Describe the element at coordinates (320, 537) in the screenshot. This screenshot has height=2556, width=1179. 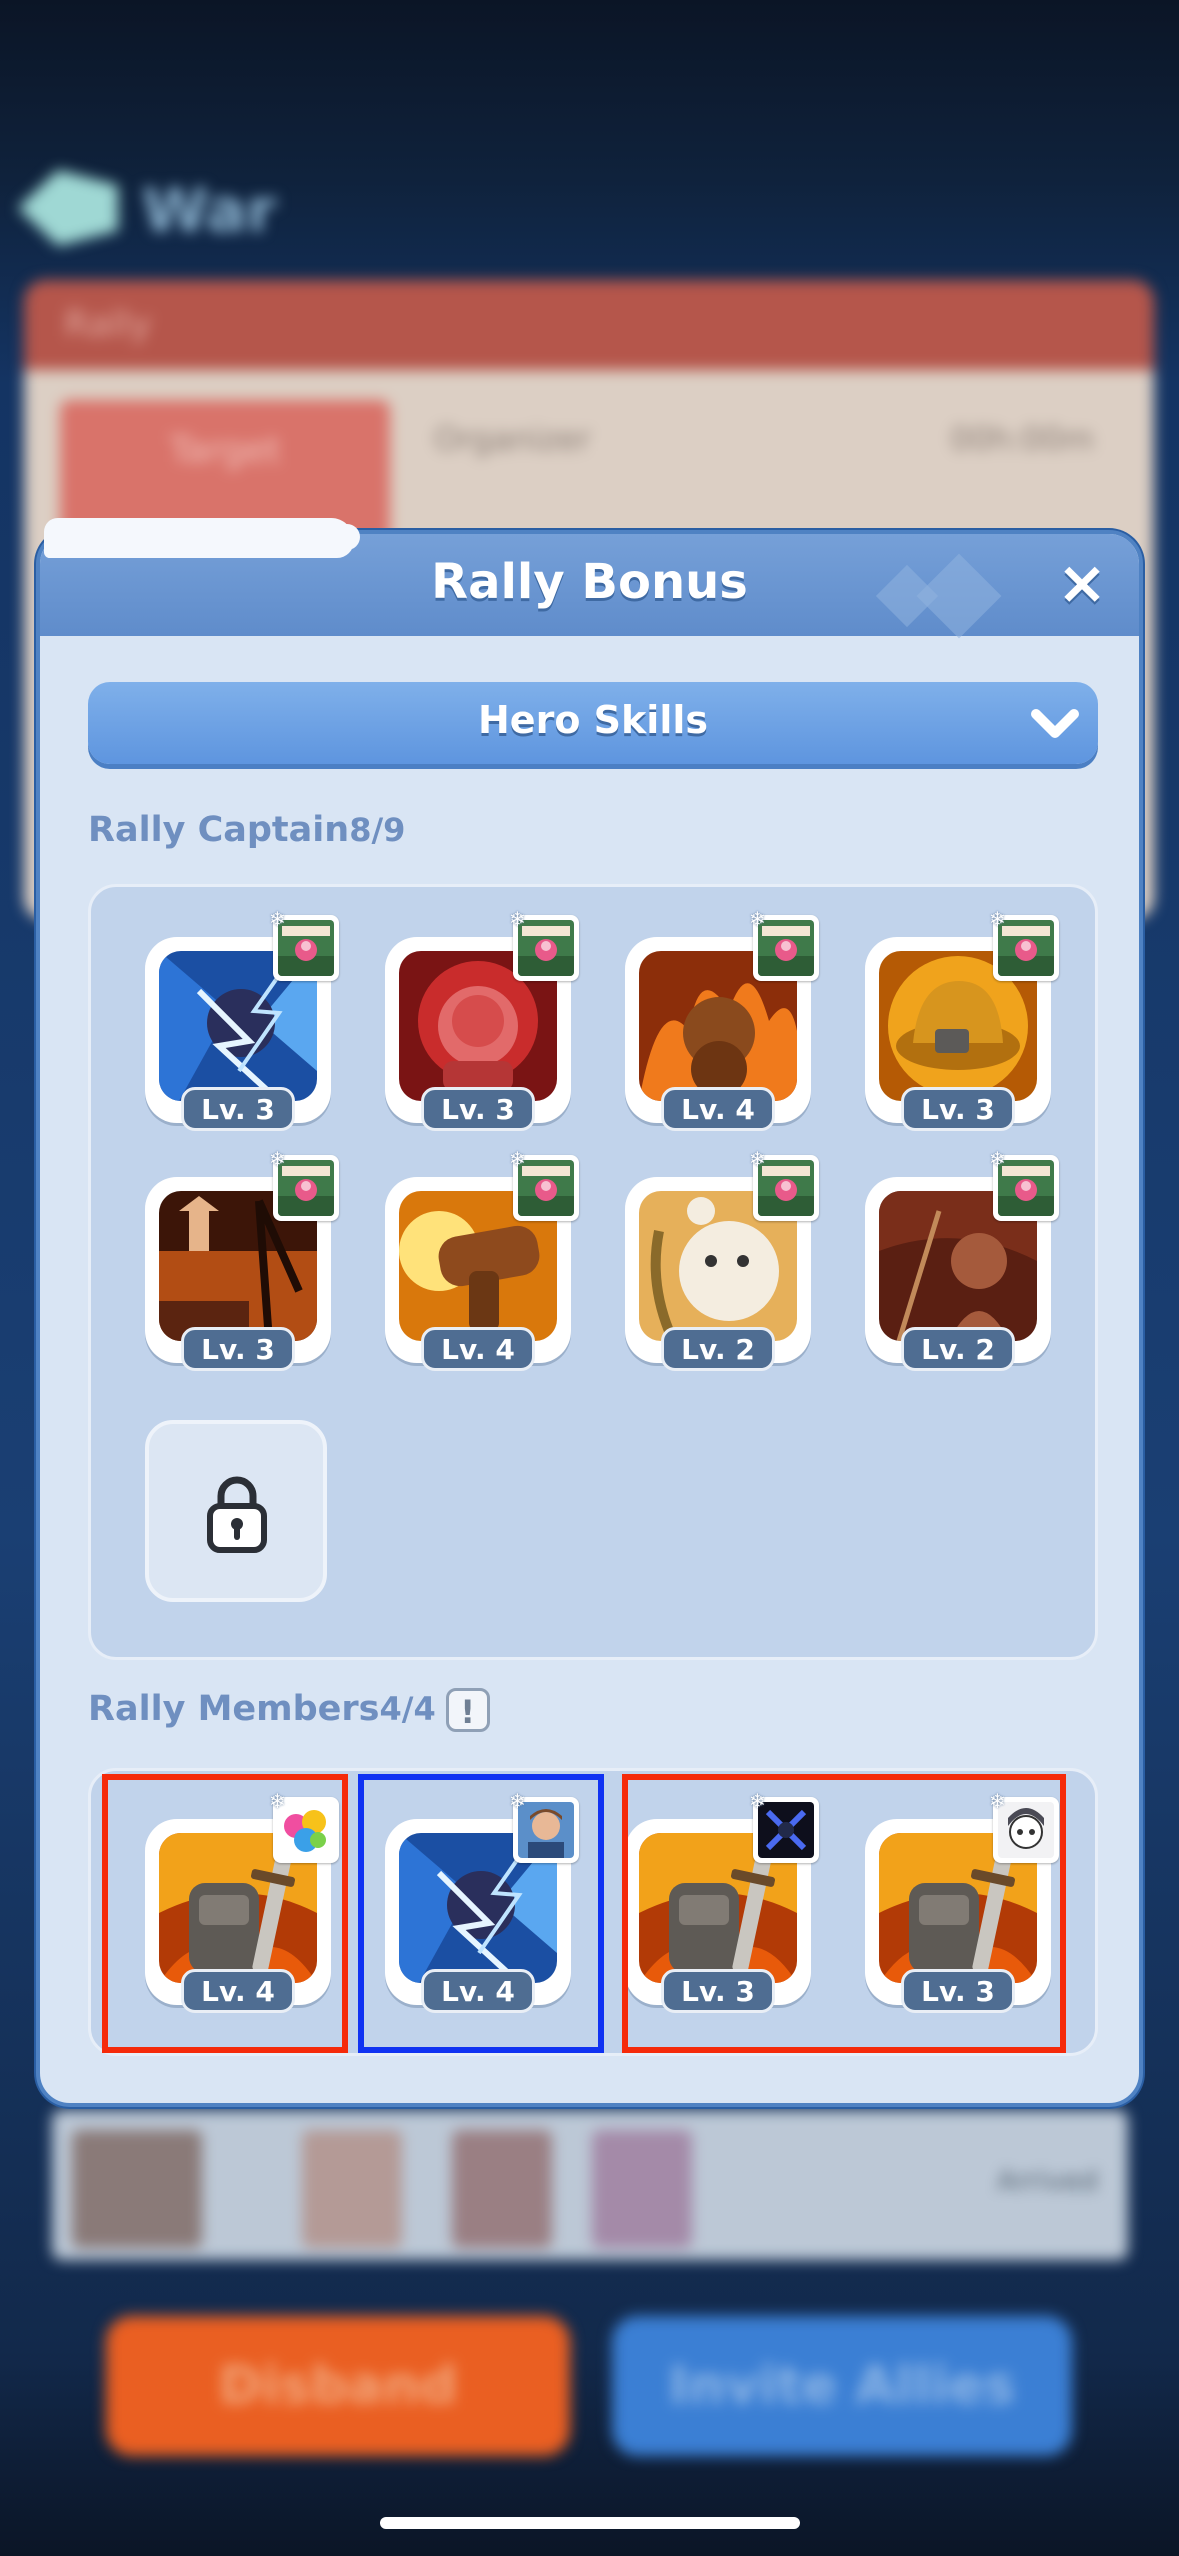
I see `snow-decoration` at that location.